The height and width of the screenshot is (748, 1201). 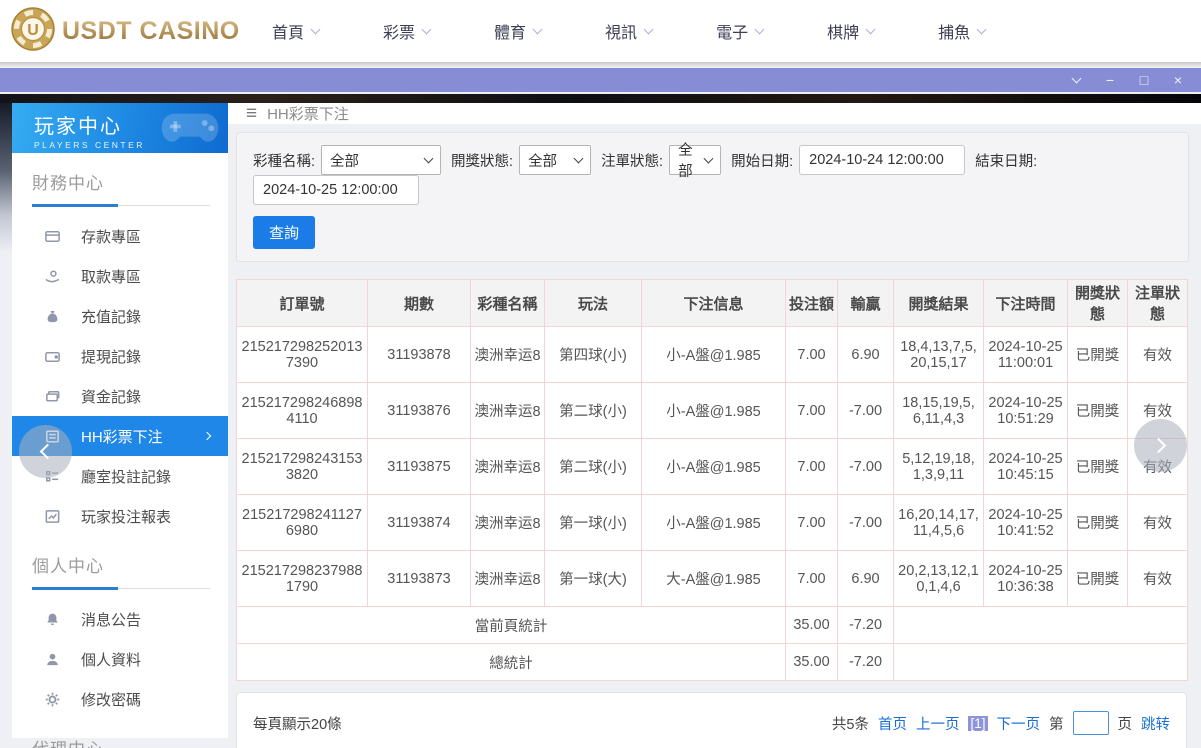 I want to click on sidebar-item-label: 存款專區, so click(x=111, y=237).